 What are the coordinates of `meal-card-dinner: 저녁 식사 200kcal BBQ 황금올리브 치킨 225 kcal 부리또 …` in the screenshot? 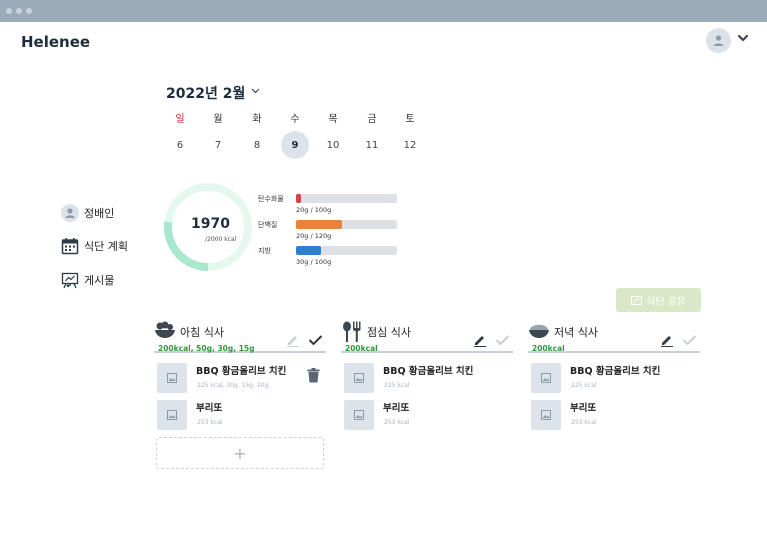 It's located at (614, 374).